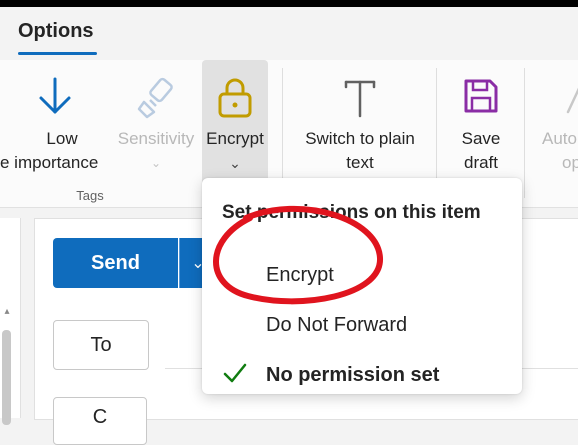 The image size is (578, 445). I want to click on ribbon-separator, so click(524, 133).